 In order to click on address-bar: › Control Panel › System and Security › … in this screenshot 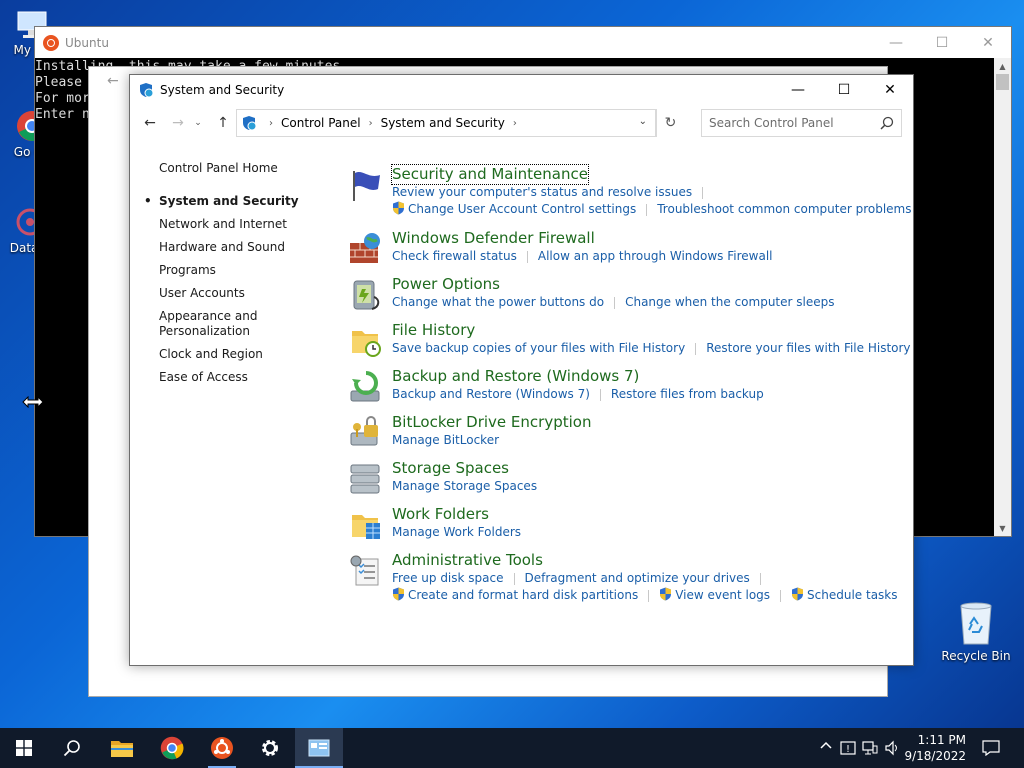, I will do `click(446, 123)`.